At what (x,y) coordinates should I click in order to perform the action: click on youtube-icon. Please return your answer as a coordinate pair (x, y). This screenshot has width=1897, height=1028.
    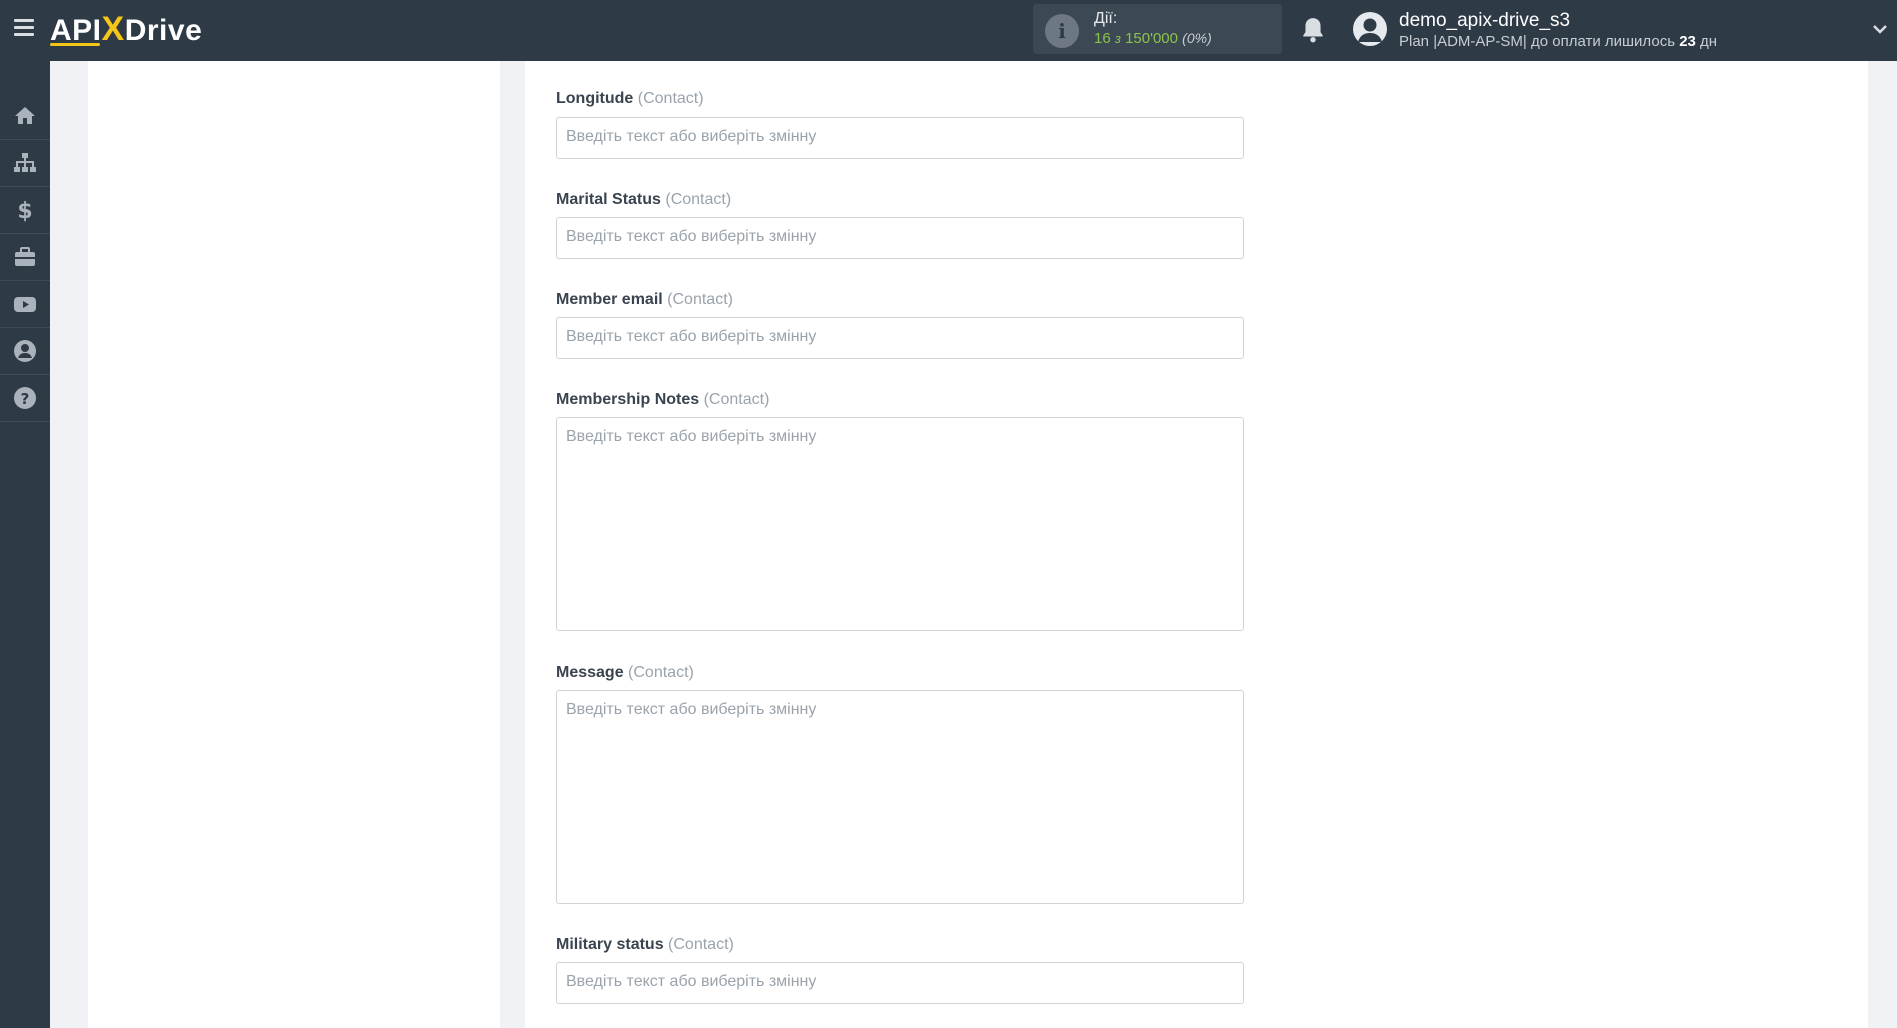
    Looking at the image, I should click on (25, 304).